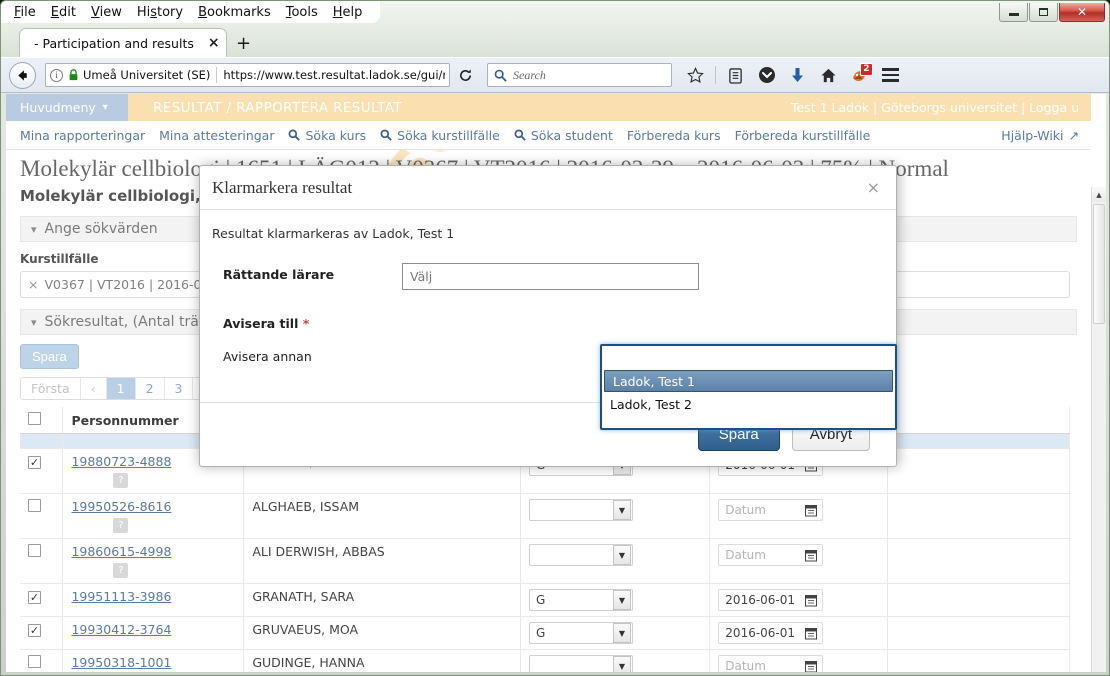  What do you see at coordinates (121, 388) in the screenshot?
I see `pager-page-1: 1` at bounding box center [121, 388].